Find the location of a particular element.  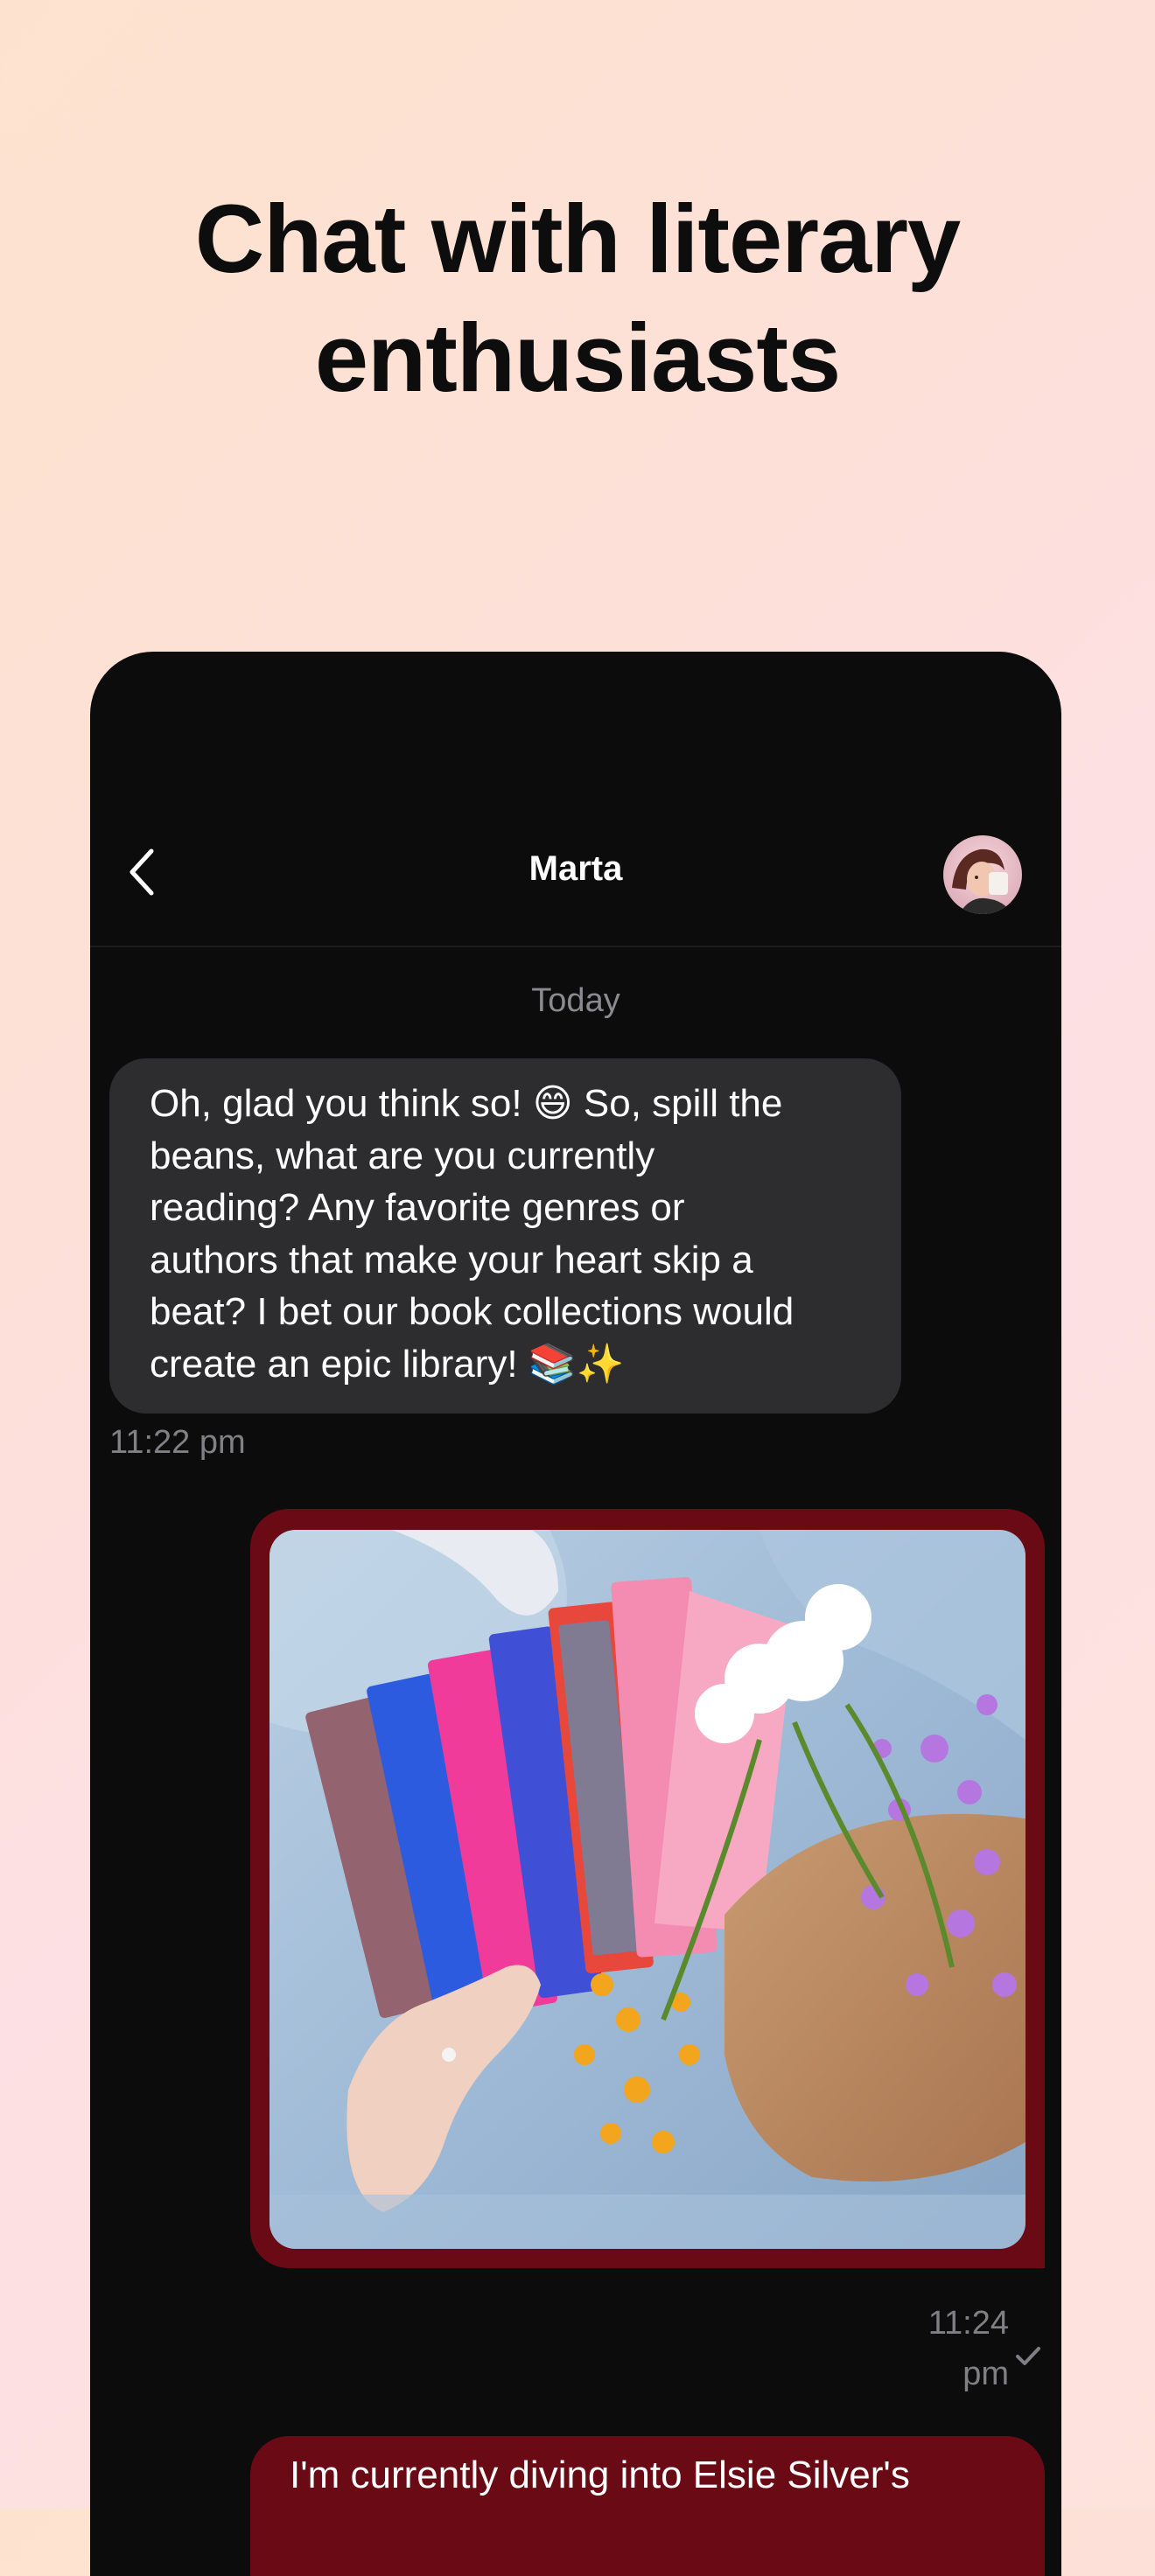

contact-avatar is located at coordinates (982, 874).